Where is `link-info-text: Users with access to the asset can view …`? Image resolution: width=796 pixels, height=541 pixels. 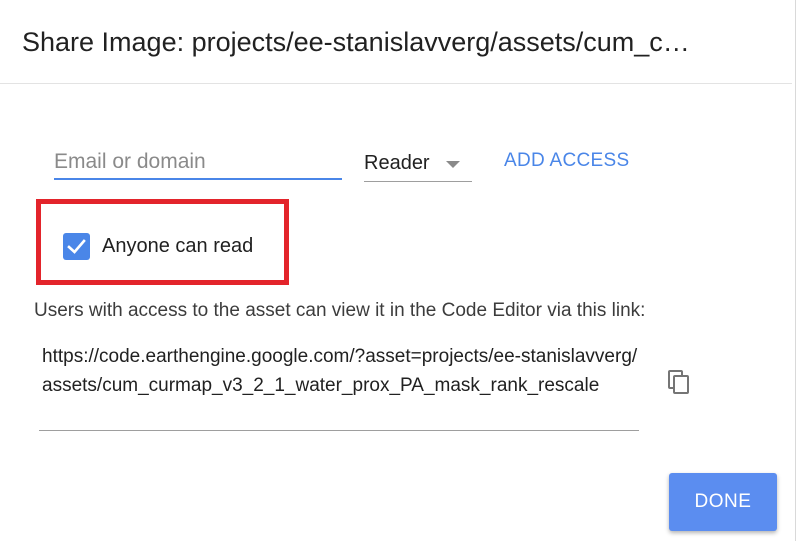 link-info-text: Users with access to the asset can view … is located at coordinates (340, 310).